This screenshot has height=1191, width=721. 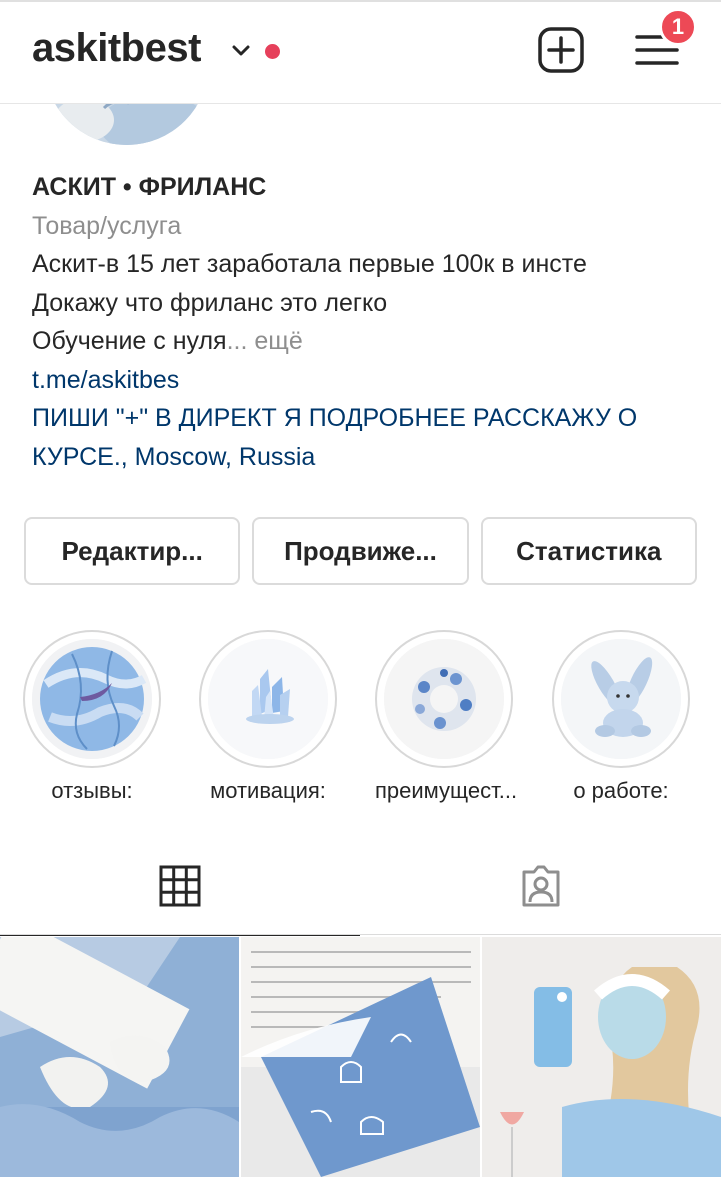 What do you see at coordinates (360, 934) in the screenshot?
I see `tabs-divider` at bounding box center [360, 934].